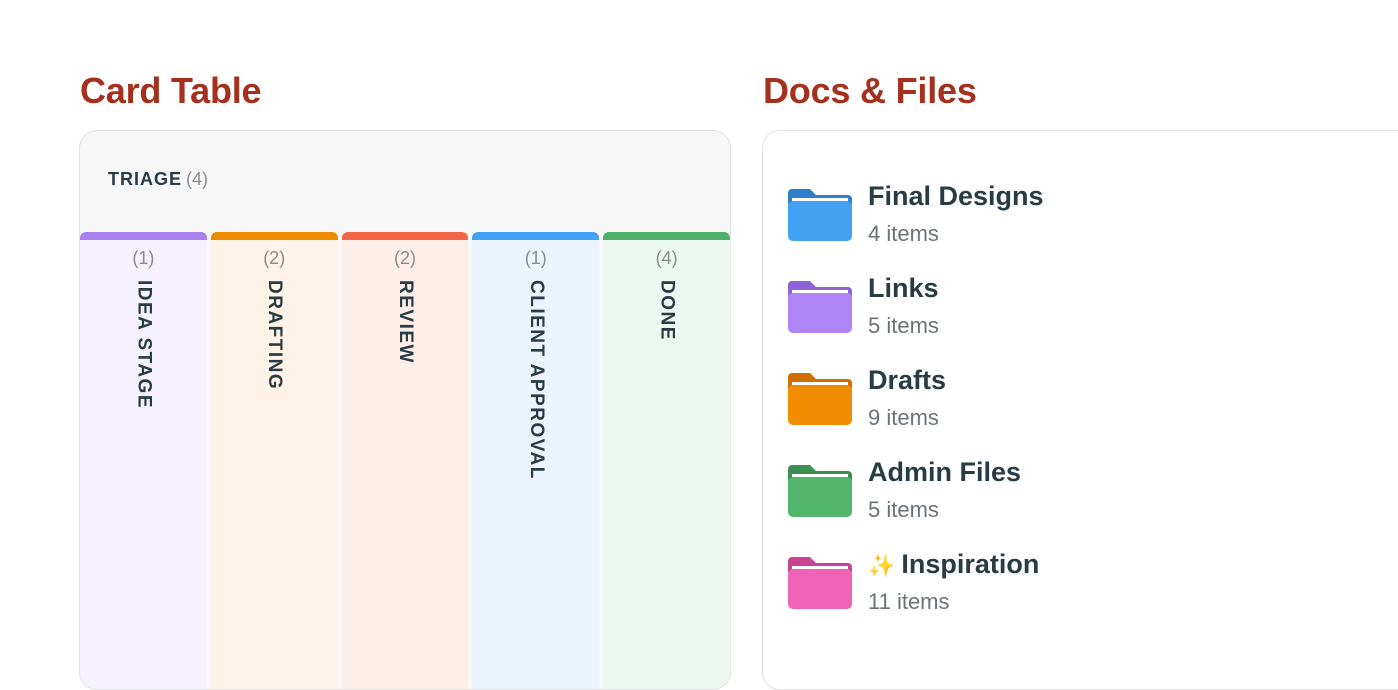  What do you see at coordinates (1038, 484) in the screenshot?
I see `folder-admin-files: Admin Files 5 items` at bounding box center [1038, 484].